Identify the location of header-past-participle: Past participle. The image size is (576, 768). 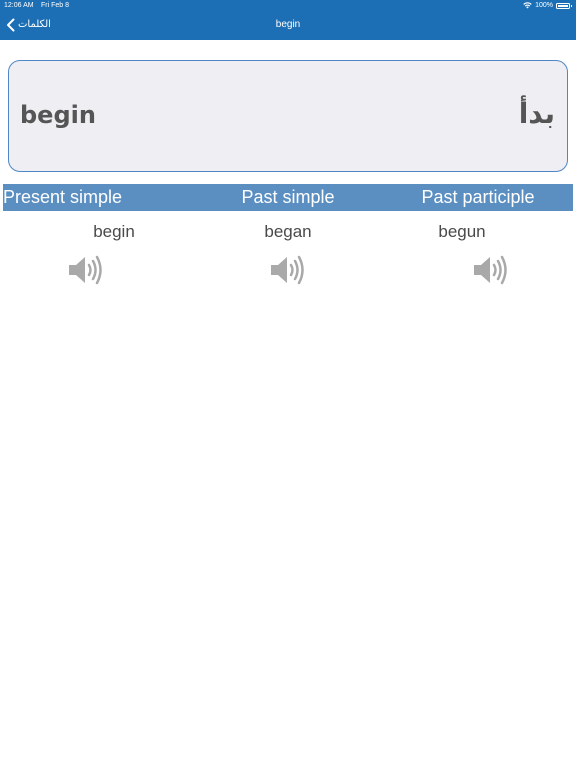
(478, 197).